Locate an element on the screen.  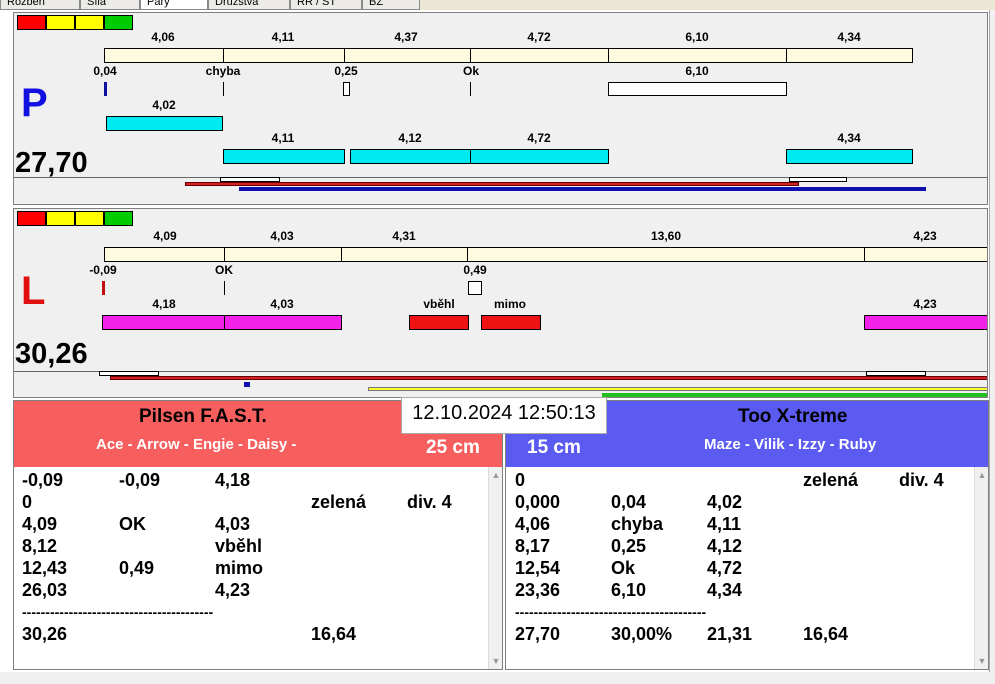
dog-fault: mimo is located at coordinates (509, 304).